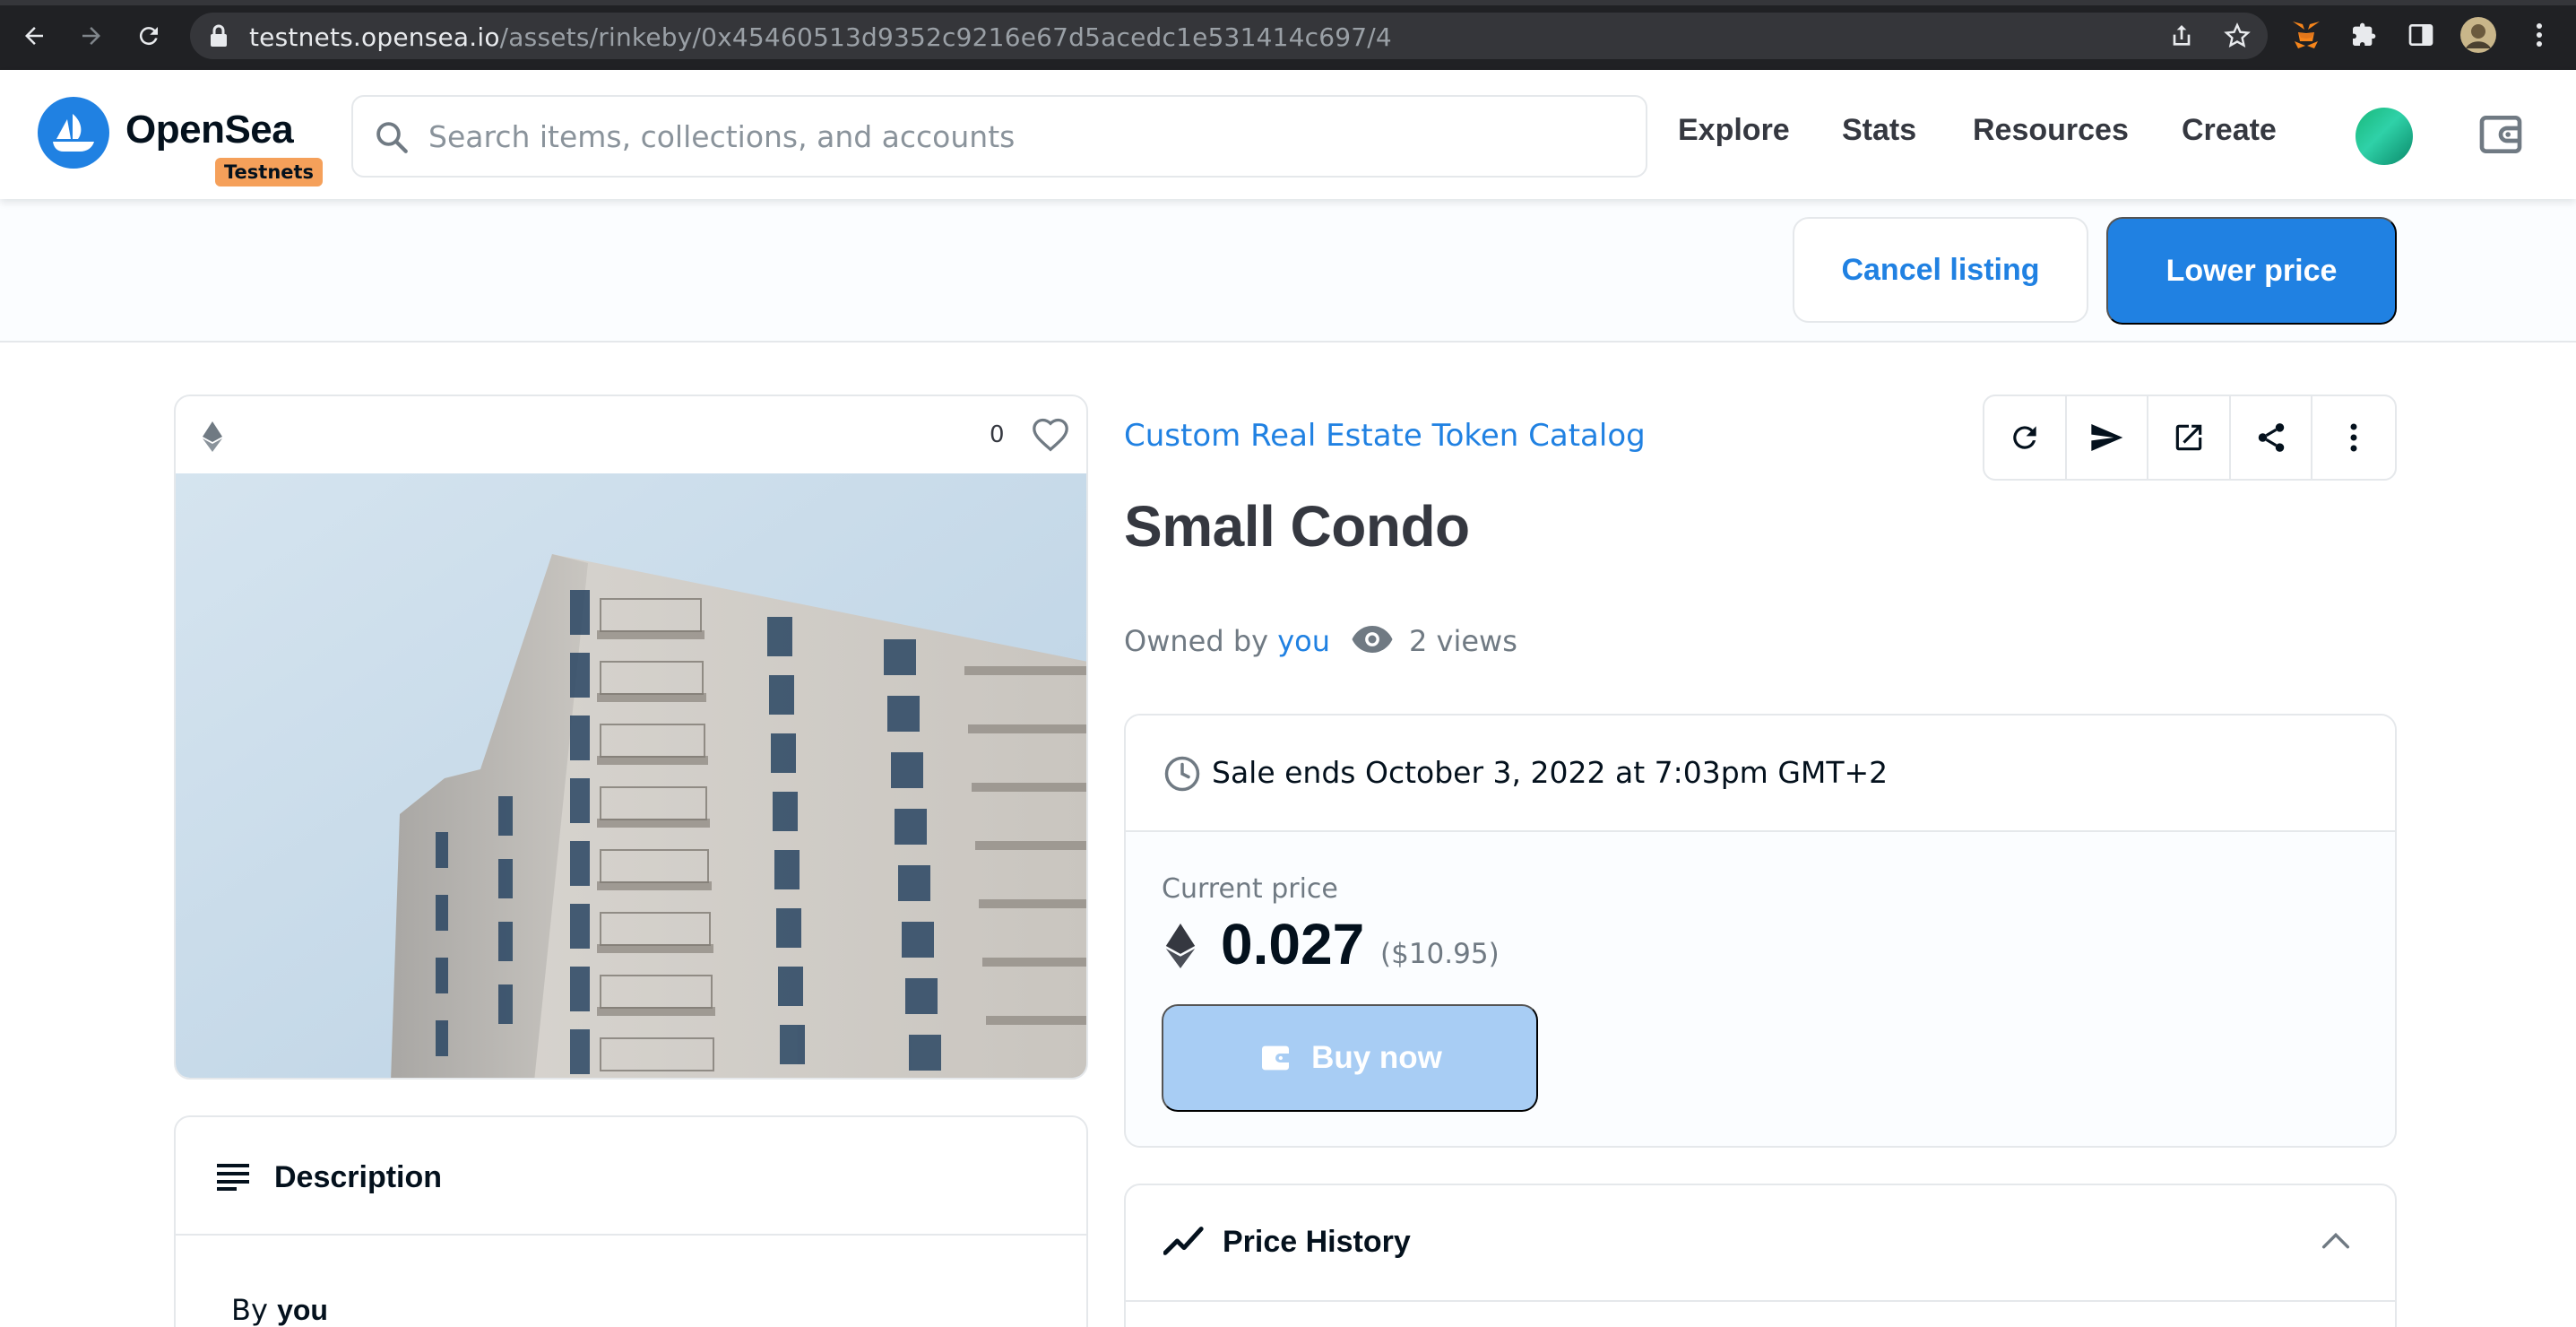 The height and width of the screenshot is (1327, 2576). I want to click on share-icon, so click(2271, 438).